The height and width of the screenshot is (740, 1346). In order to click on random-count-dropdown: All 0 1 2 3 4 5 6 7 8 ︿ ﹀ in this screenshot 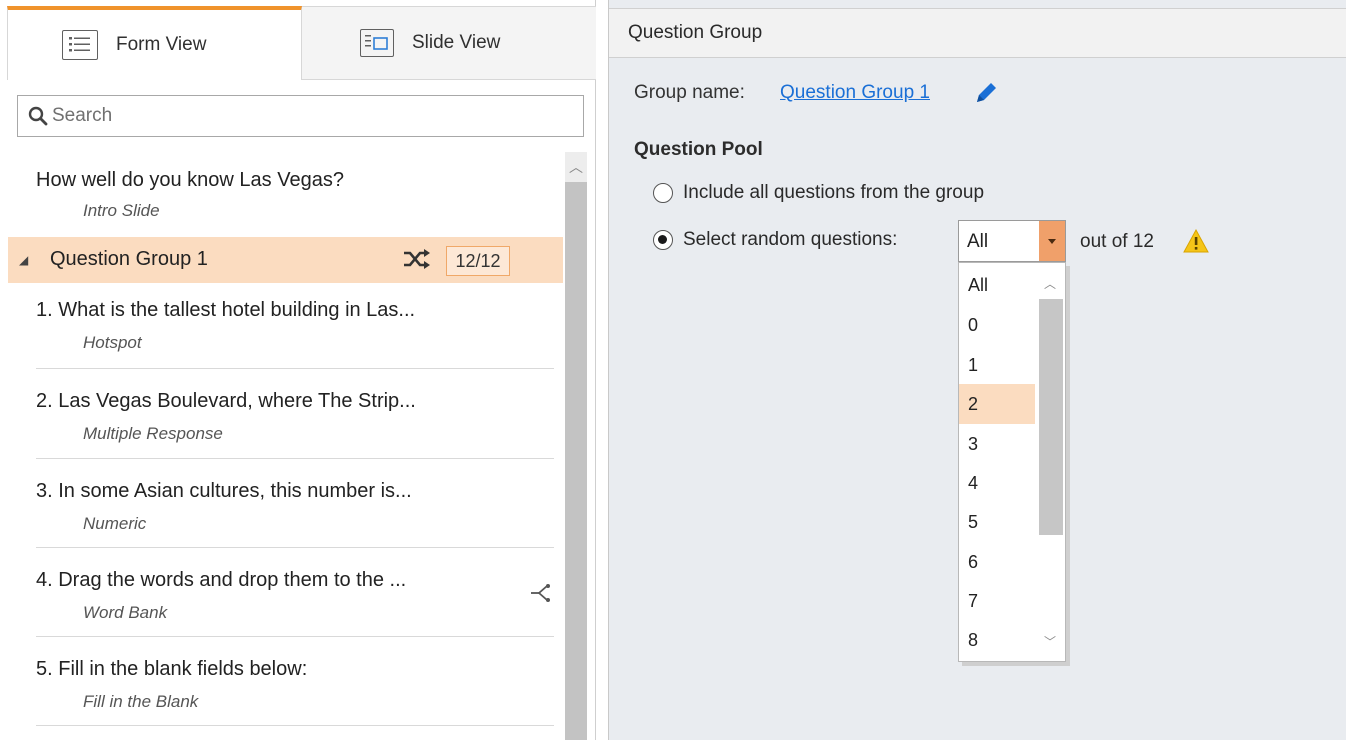, I will do `click(1012, 462)`.